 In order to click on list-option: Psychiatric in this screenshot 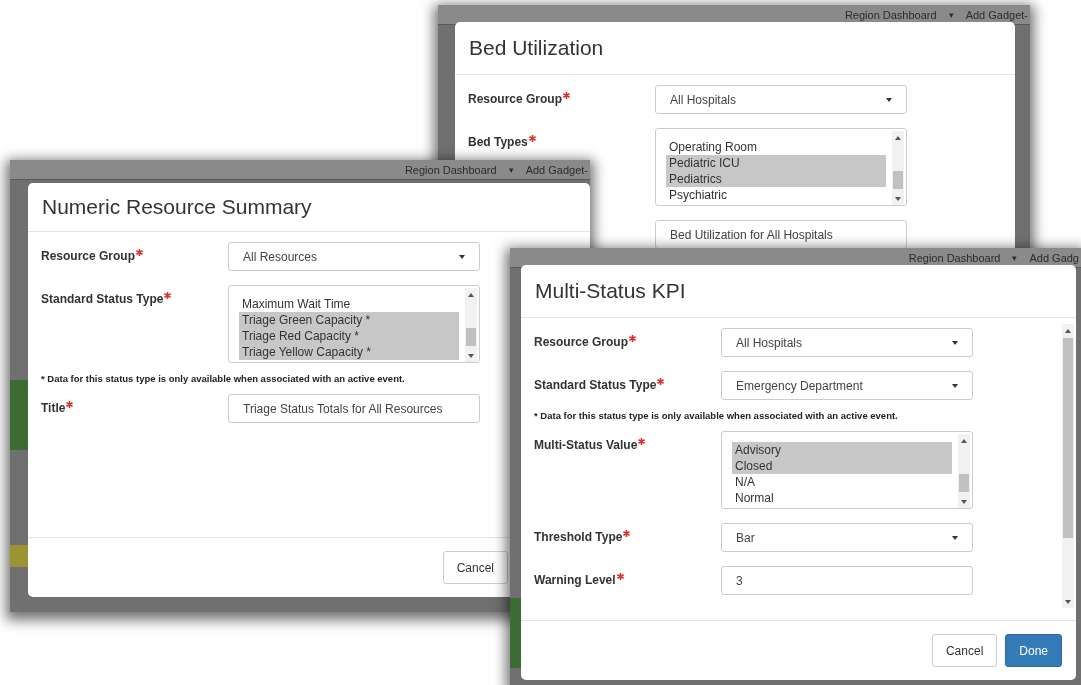, I will do `click(776, 195)`.